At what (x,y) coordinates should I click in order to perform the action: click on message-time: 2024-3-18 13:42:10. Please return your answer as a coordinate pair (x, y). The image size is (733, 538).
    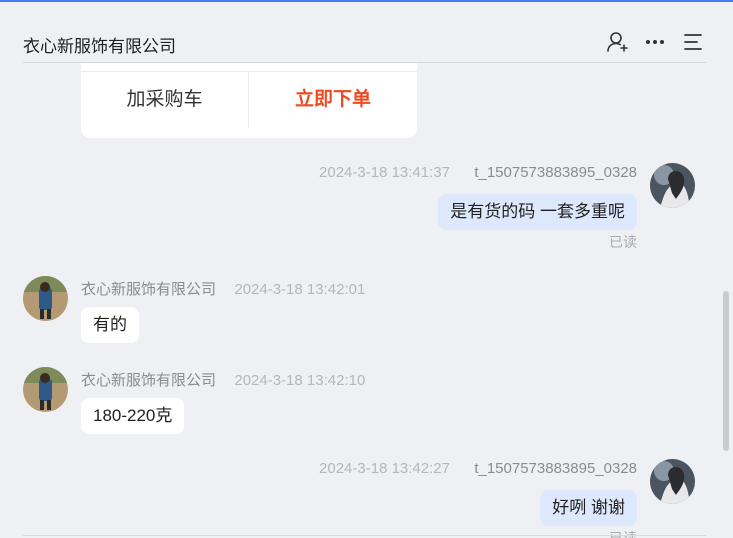
    Looking at the image, I should click on (300, 380).